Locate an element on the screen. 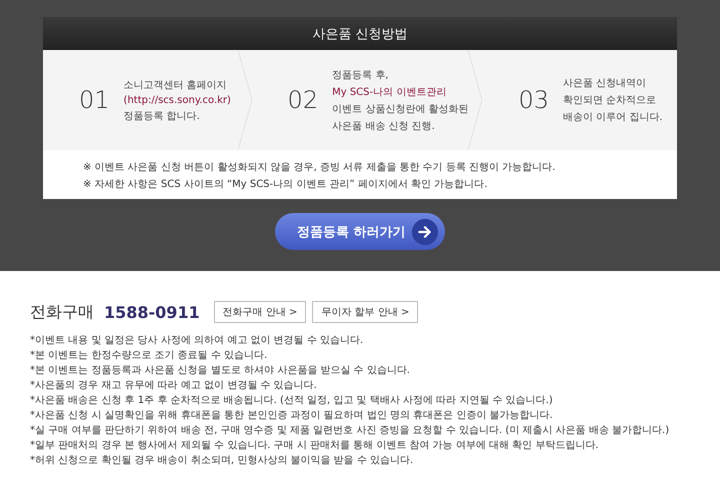 The image size is (720, 480). notice-text: *사은품 신청 시 실명확인을 위해 휴대폰을 통한 본인인증 과정이 필요하며 법인 명의 휴대폰은 인증이 불가능합니다. is located at coordinates (292, 415).